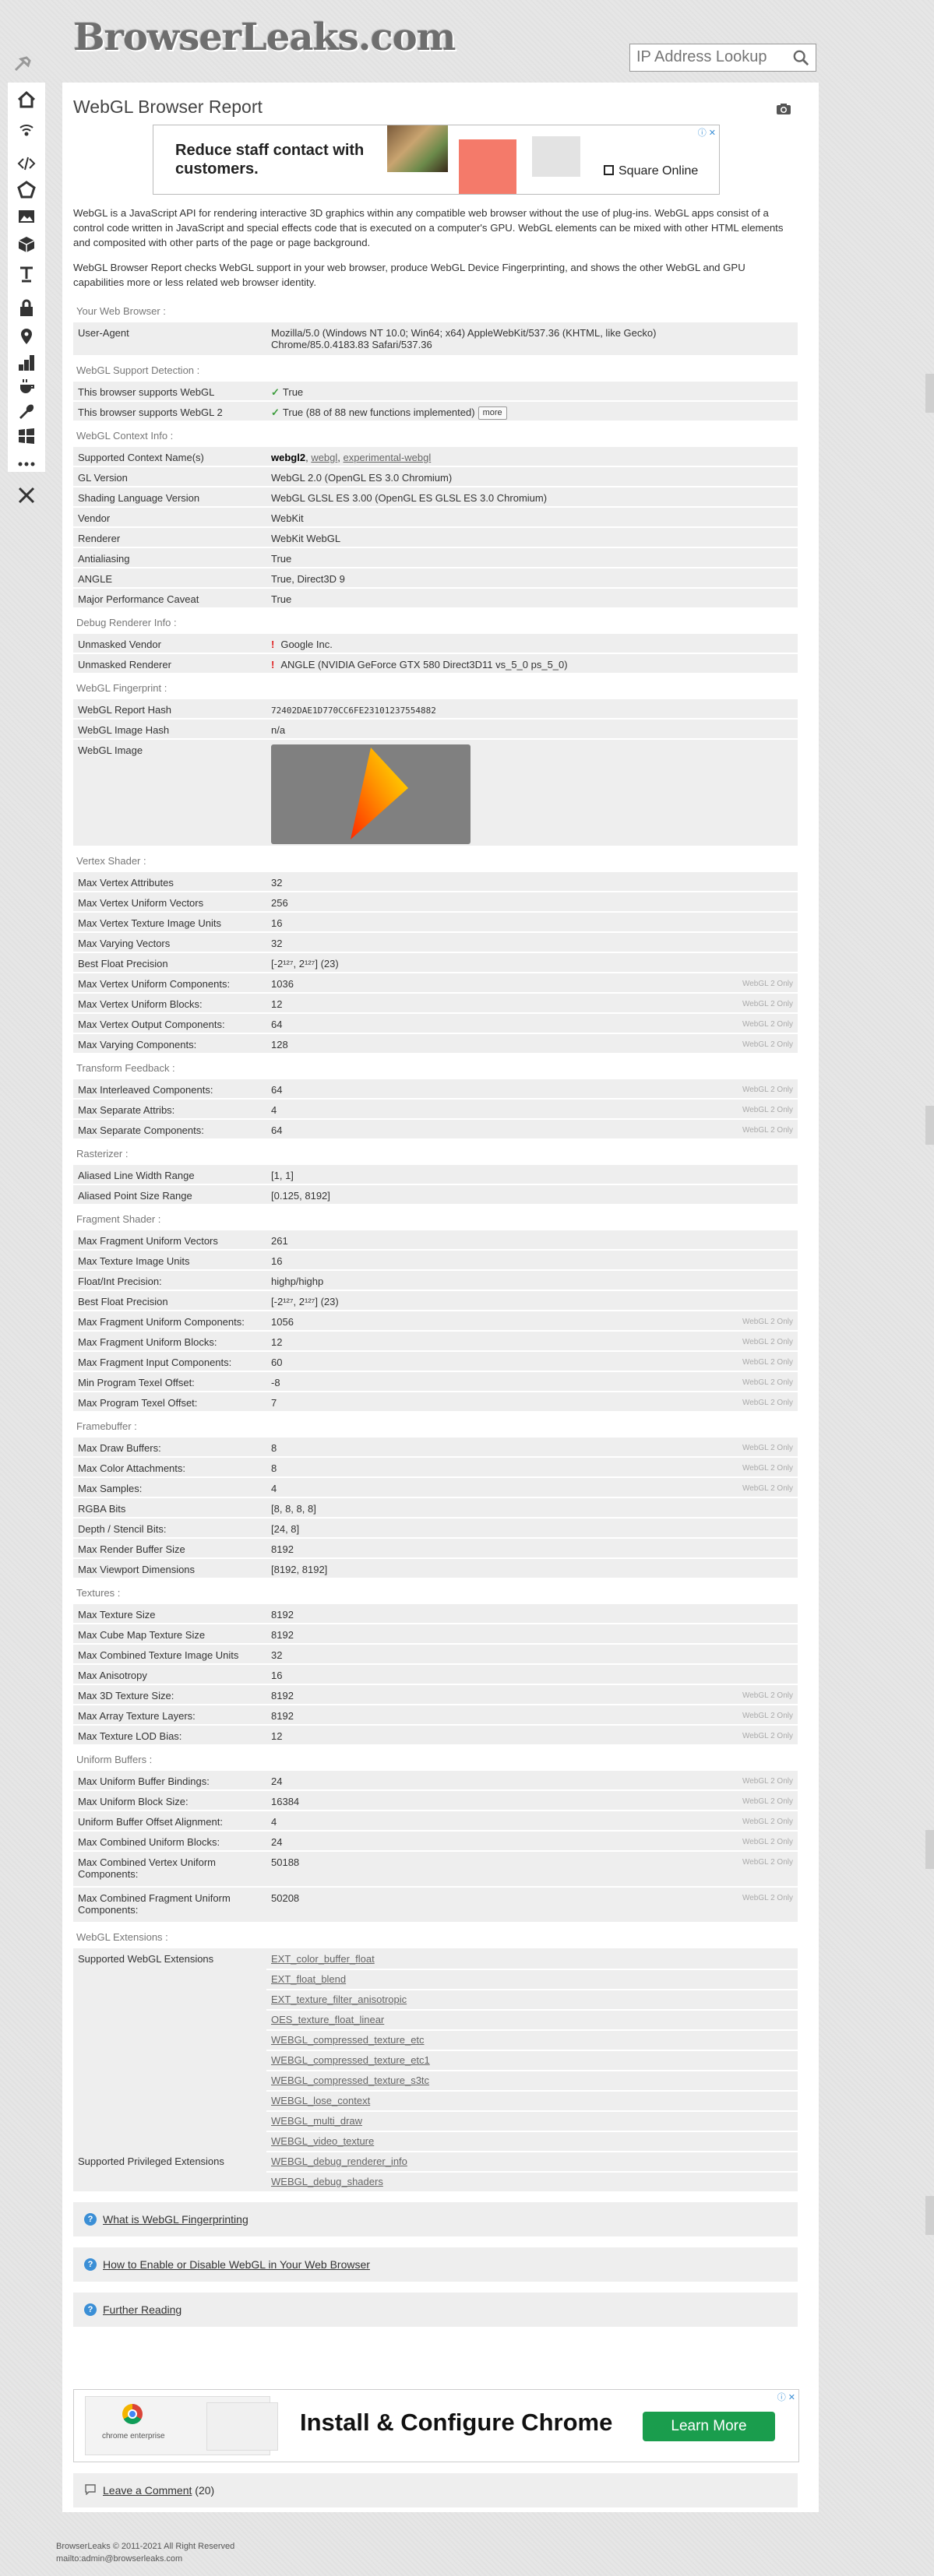 This screenshot has width=934, height=2576. What do you see at coordinates (22, 64) in the screenshot?
I see `hammer-icon` at bounding box center [22, 64].